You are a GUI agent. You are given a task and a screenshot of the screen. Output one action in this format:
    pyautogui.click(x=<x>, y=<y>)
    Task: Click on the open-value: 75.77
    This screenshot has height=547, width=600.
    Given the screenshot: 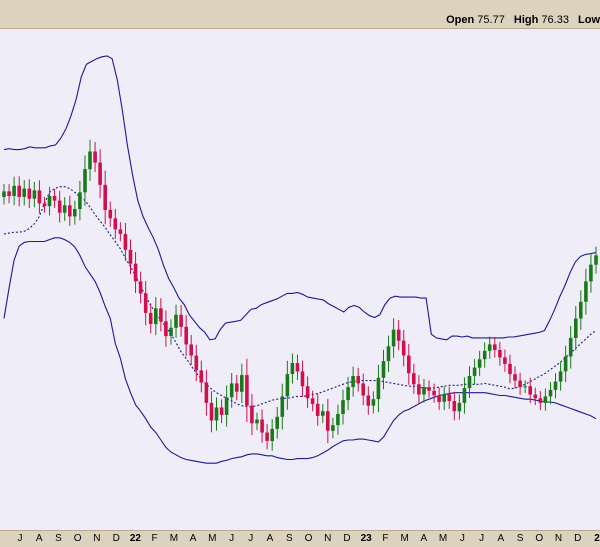 What is the action you would take?
    pyautogui.click(x=491, y=20)
    